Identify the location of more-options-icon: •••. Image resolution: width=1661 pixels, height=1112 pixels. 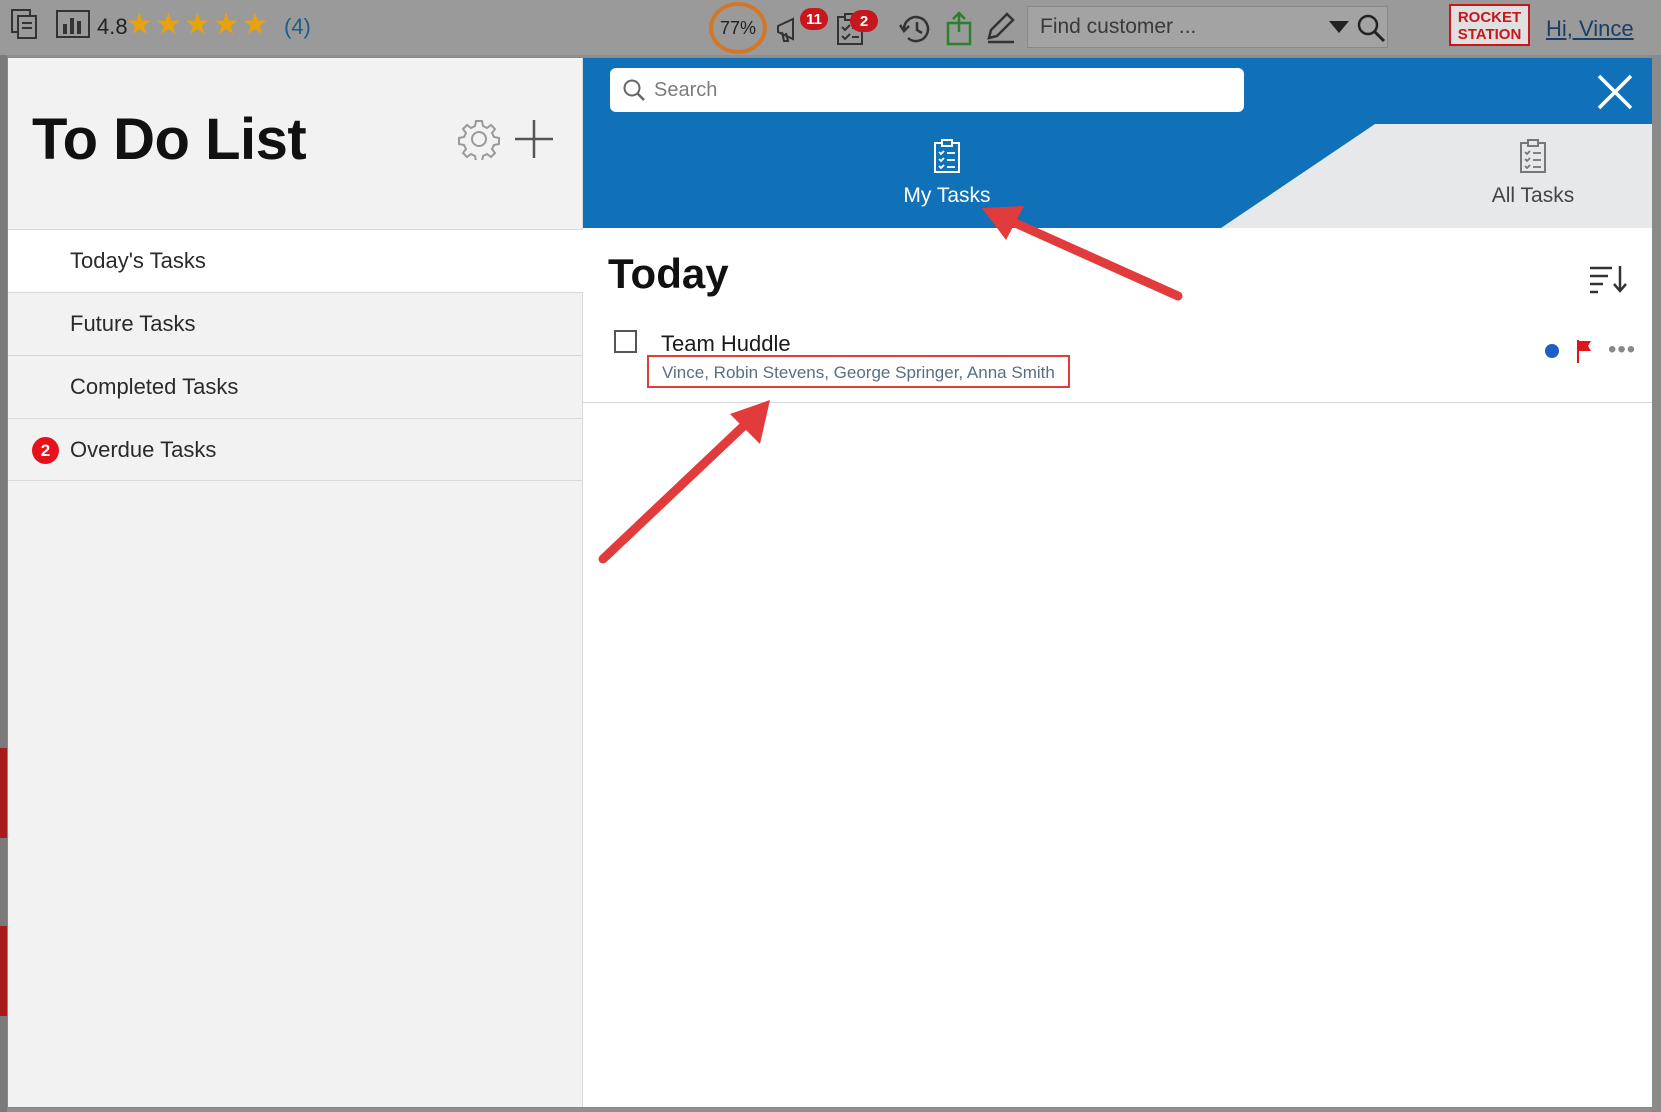
(1622, 350).